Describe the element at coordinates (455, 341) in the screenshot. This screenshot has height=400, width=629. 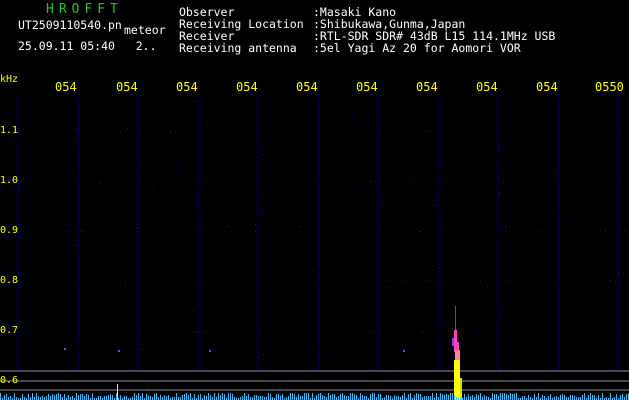
I see `echo-body` at that location.